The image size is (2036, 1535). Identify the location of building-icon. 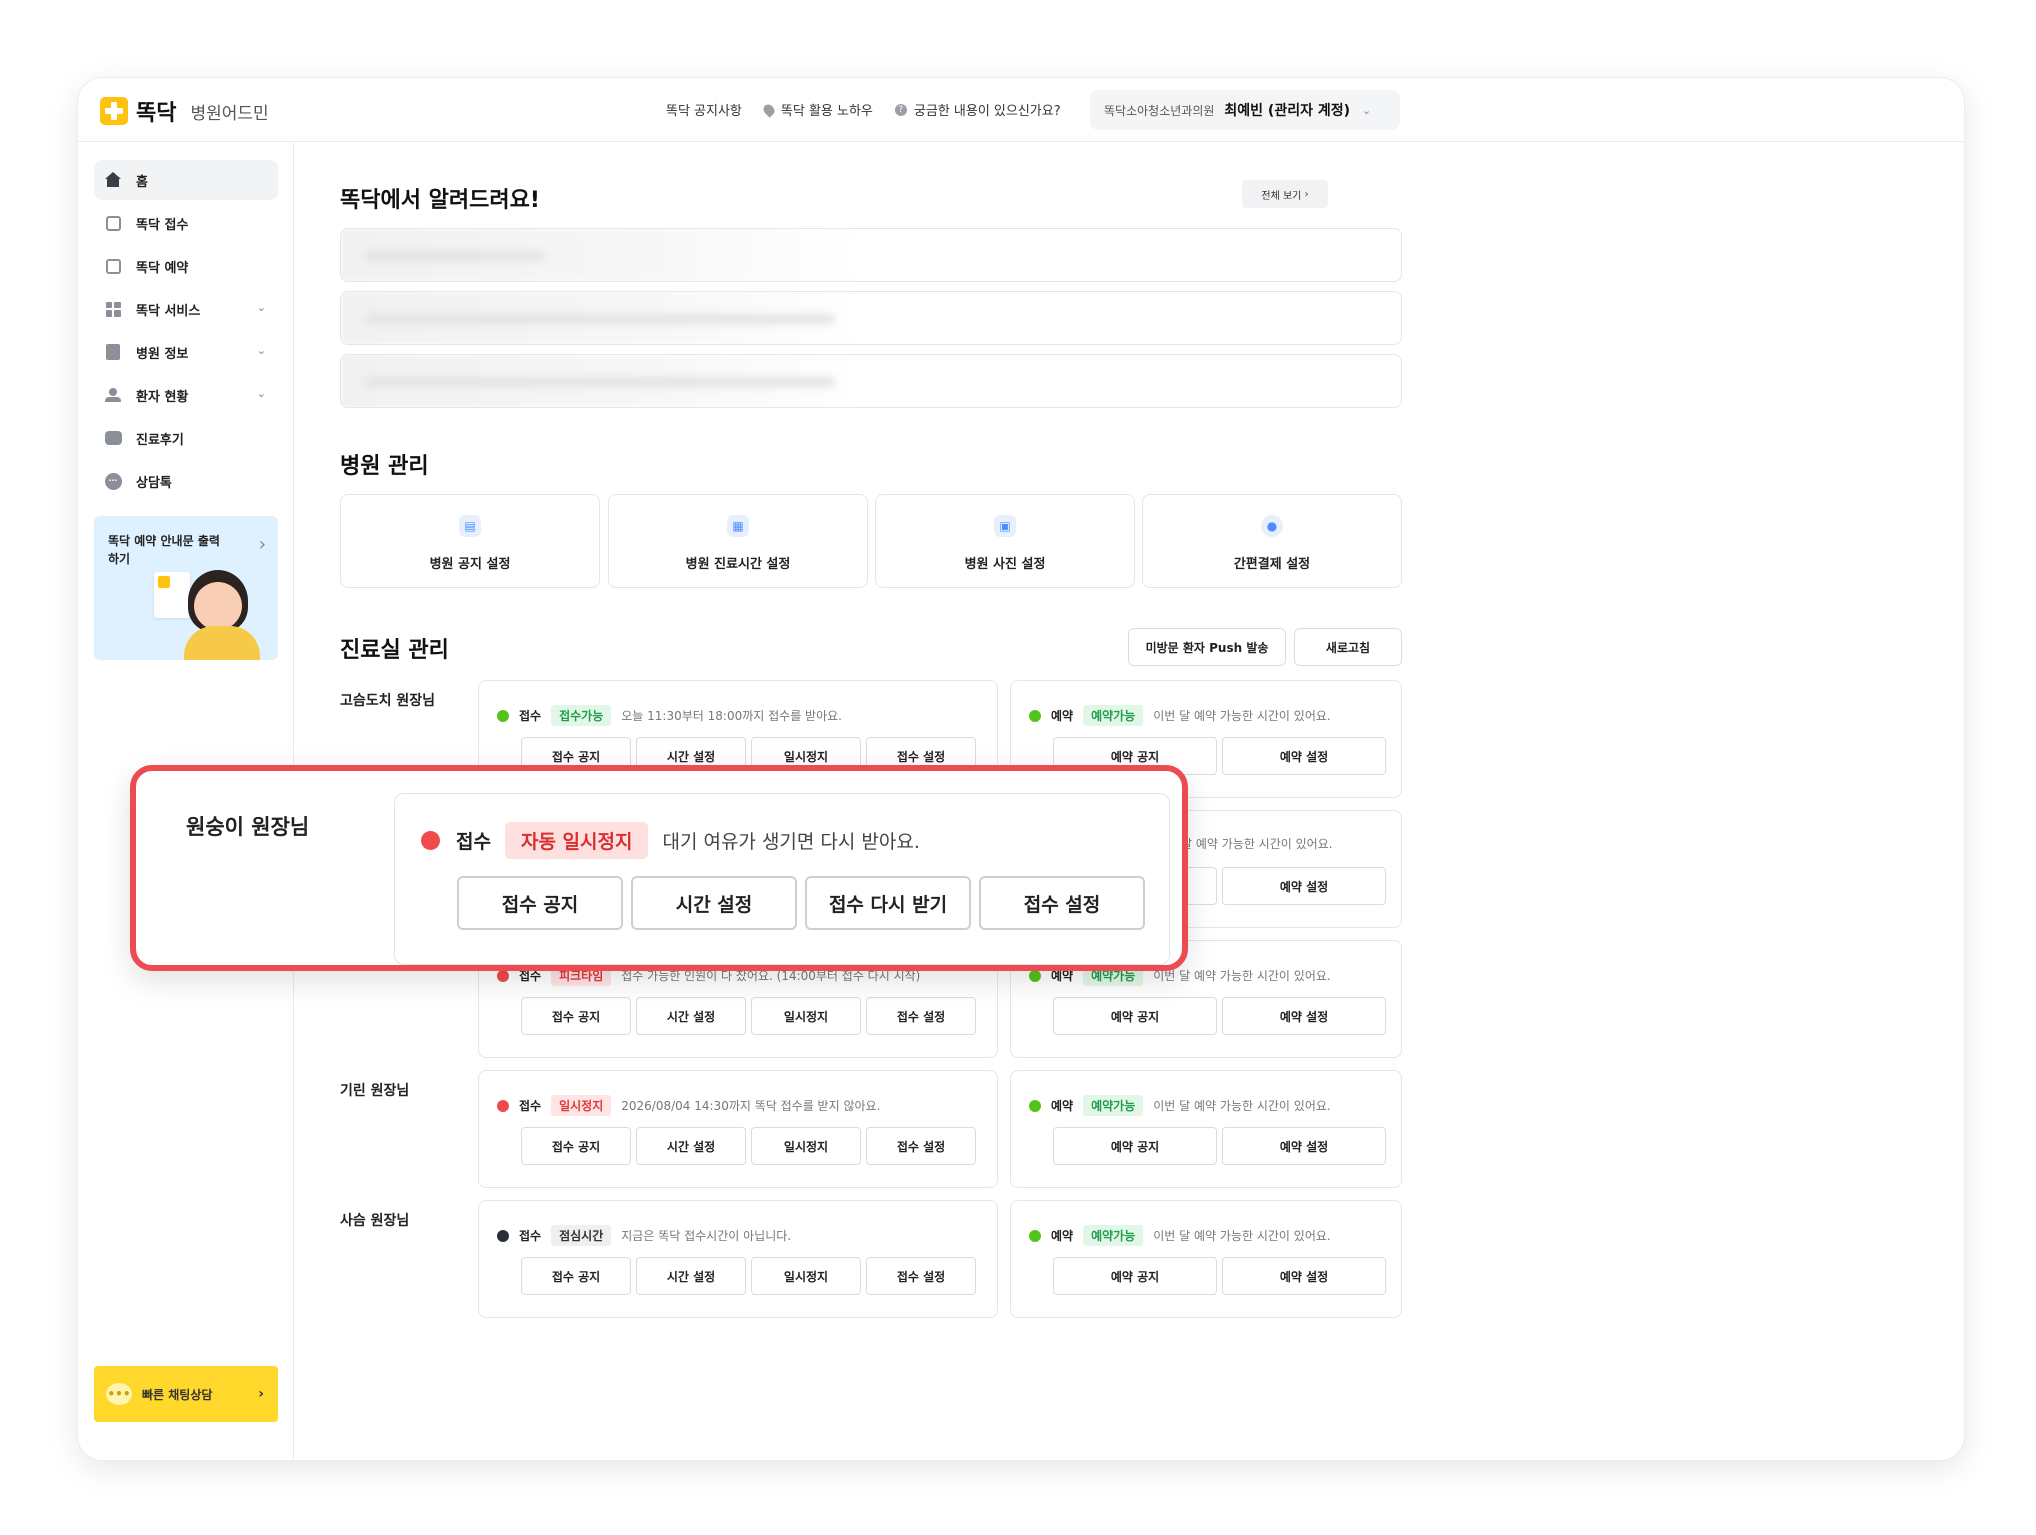
(113, 352).